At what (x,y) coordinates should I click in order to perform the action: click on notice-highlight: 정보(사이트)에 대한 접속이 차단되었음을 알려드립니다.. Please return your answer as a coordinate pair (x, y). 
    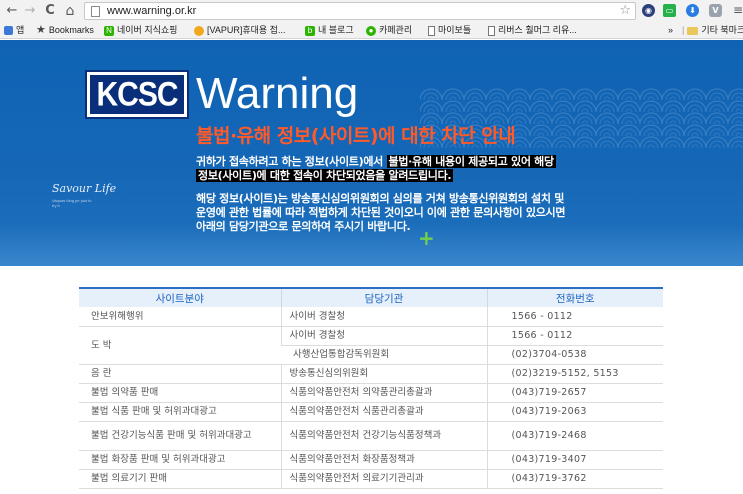
    Looking at the image, I should click on (325, 175).